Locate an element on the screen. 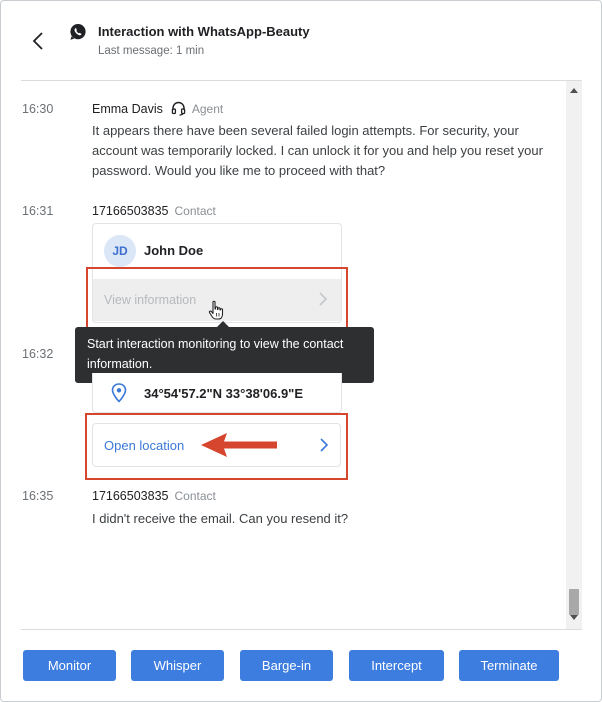  interaction-title: Interaction with WhatsApp-Beauty is located at coordinates (204, 31).